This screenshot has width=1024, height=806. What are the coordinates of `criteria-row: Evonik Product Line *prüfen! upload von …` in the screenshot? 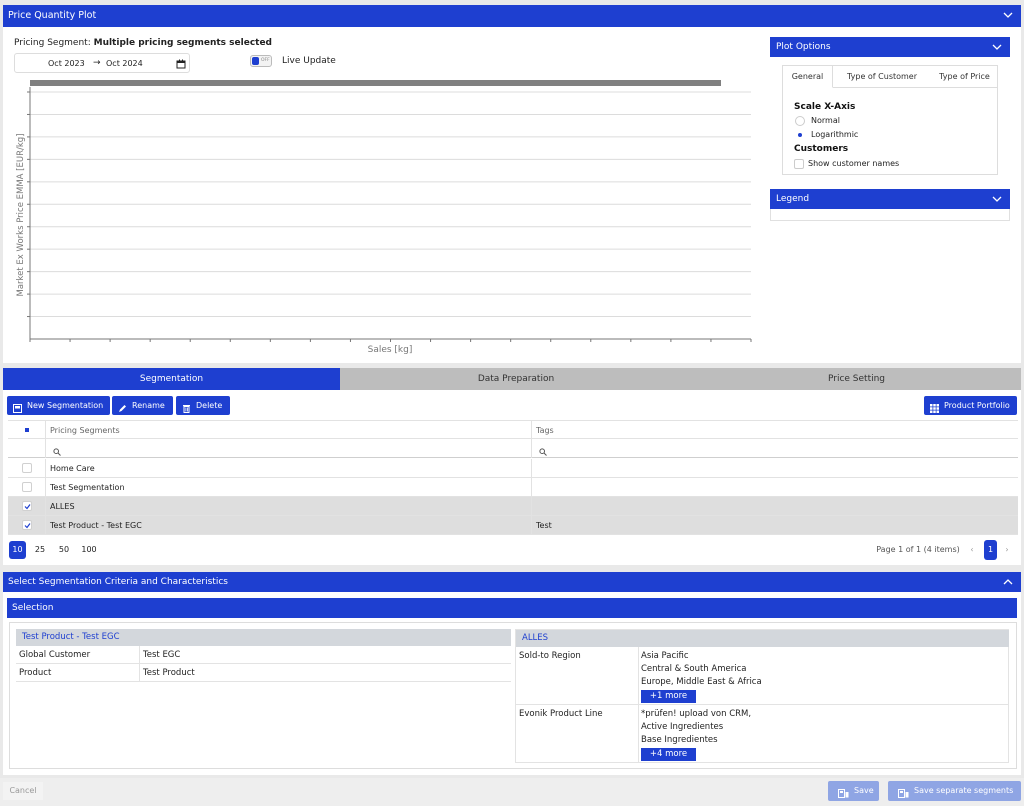 It's located at (762, 734).